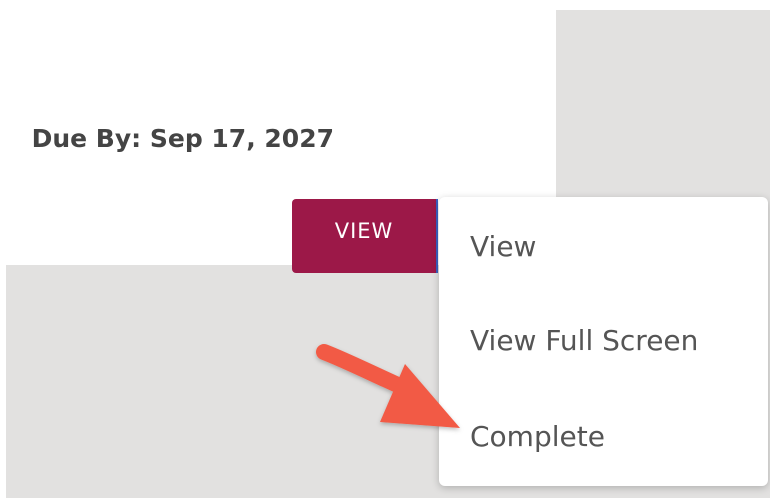 This screenshot has width=770, height=498. I want to click on annotation-arrow-icon, so click(388, 386).